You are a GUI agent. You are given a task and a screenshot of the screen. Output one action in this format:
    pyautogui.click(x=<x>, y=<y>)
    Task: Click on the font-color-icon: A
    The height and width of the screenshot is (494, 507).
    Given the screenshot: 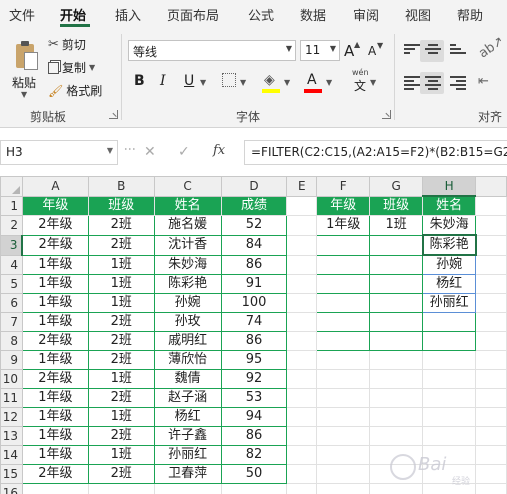 What is the action you would take?
    pyautogui.click(x=312, y=80)
    